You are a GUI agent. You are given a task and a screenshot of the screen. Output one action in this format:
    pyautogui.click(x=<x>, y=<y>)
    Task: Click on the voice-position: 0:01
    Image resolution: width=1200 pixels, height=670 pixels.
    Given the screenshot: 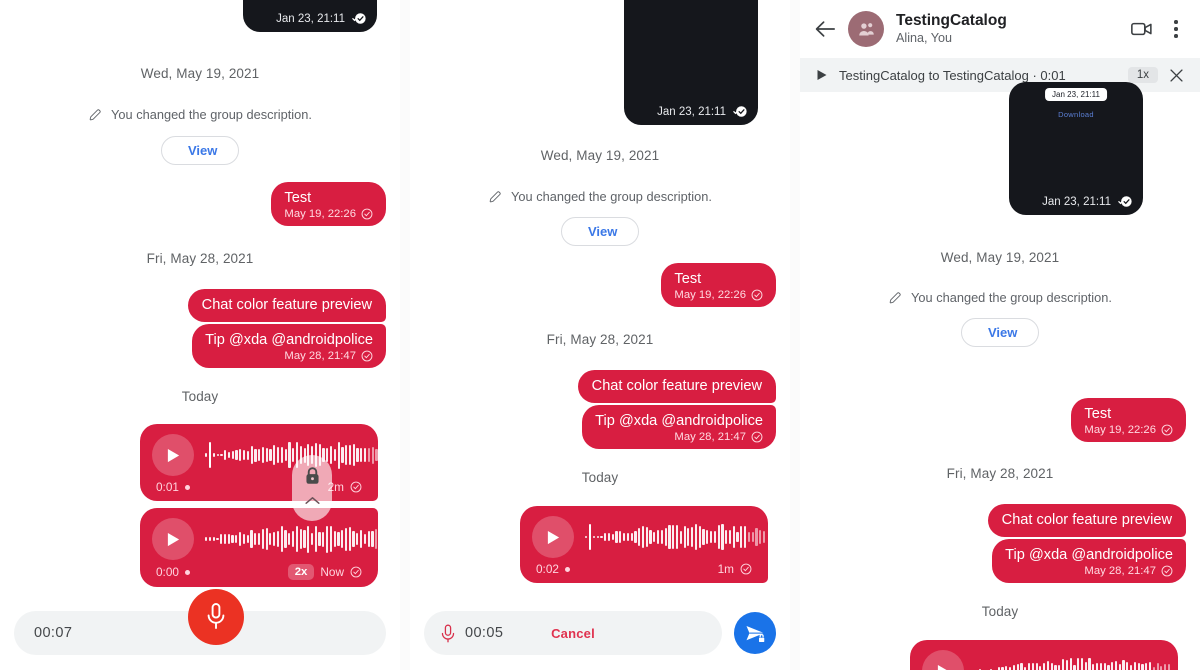 What is the action you would take?
    pyautogui.click(x=167, y=487)
    